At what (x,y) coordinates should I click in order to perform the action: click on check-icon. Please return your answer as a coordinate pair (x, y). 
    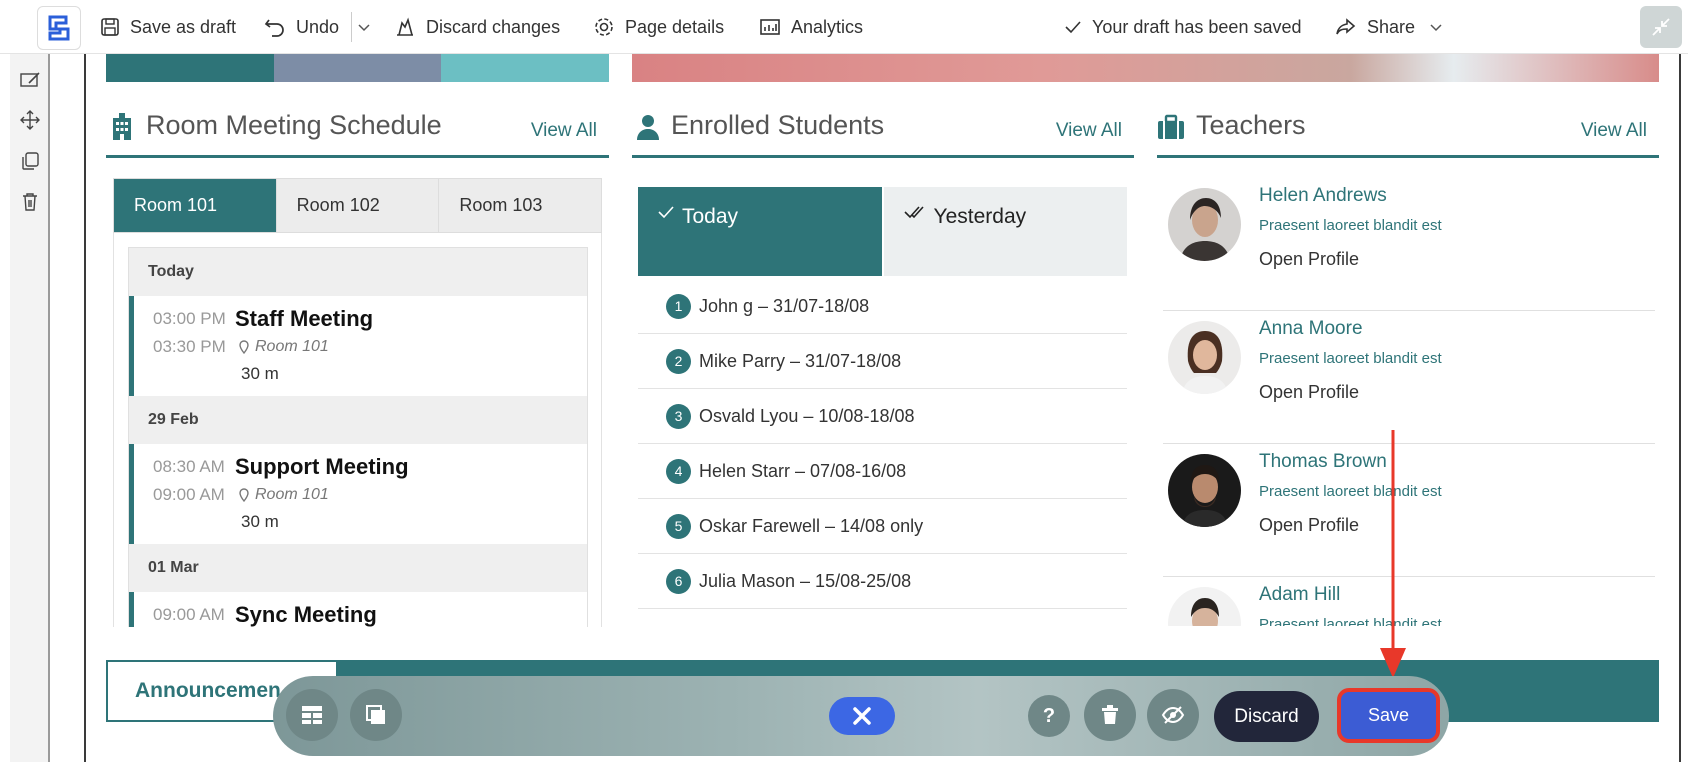
    Looking at the image, I should click on (1073, 27).